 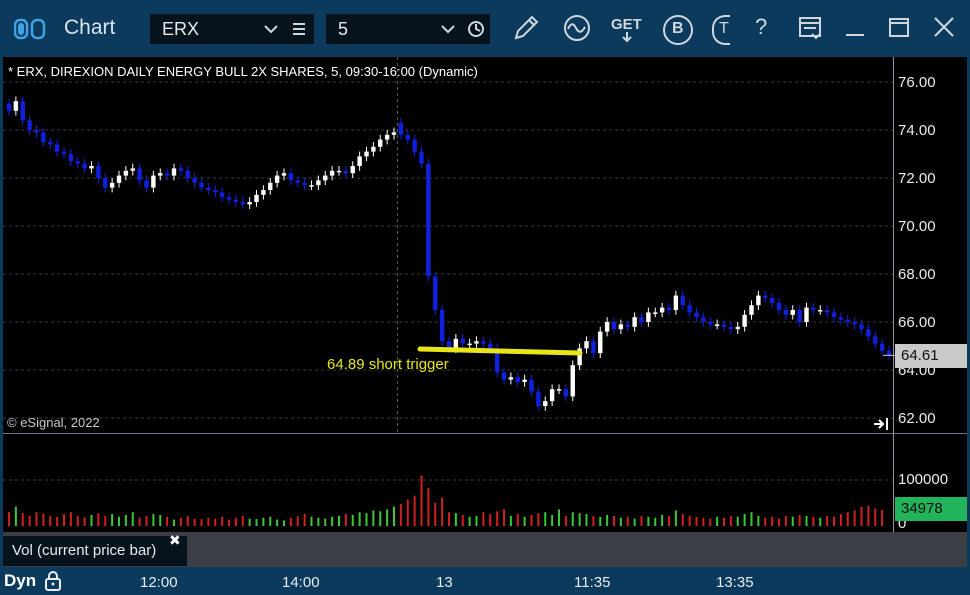 I want to click on axis-border, so click(x=893, y=294).